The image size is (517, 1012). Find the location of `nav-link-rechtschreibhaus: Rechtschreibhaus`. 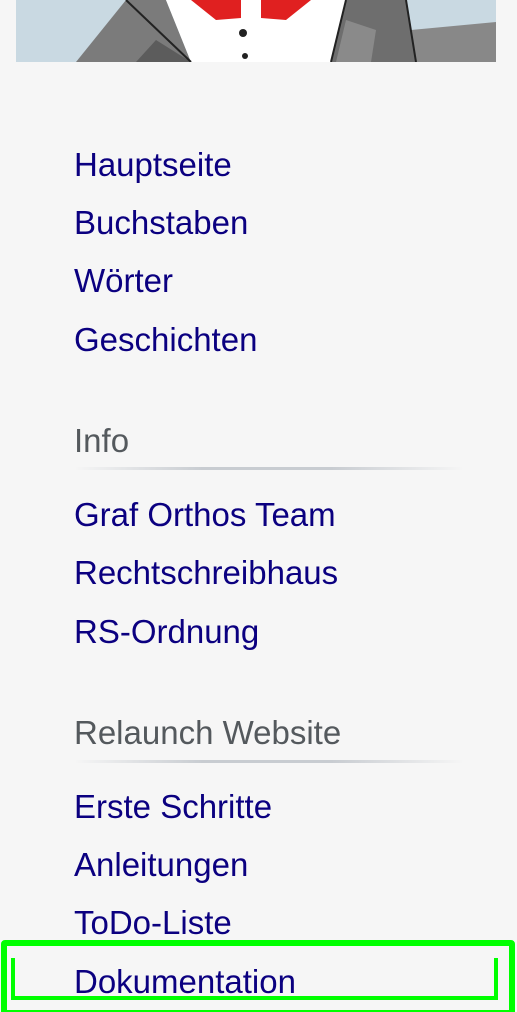

nav-link-rechtschreibhaus: Rechtschreibhaus is located at coordinates (206, 573).